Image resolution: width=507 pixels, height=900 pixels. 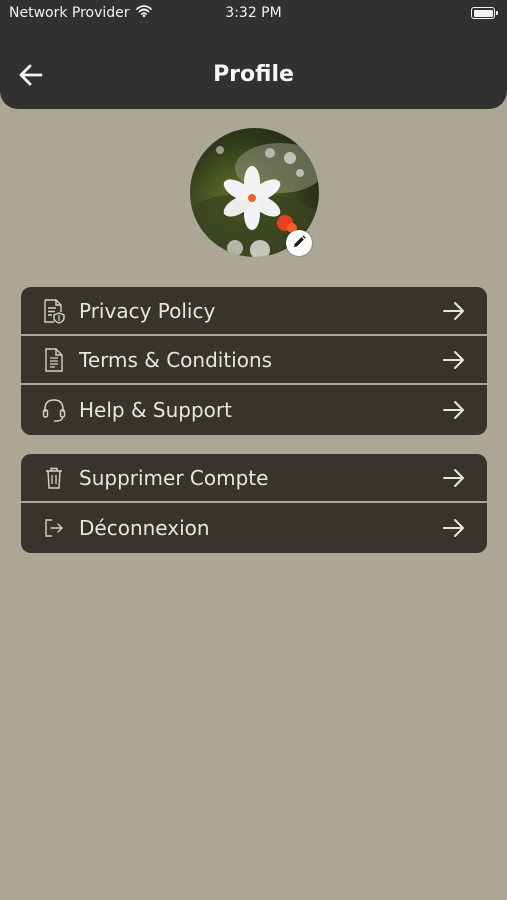 What do you see at coordinates (174, 477) in the screenshot?
I see `menu-item-label: Supprimer Compte` at bounding box center [174, 477].